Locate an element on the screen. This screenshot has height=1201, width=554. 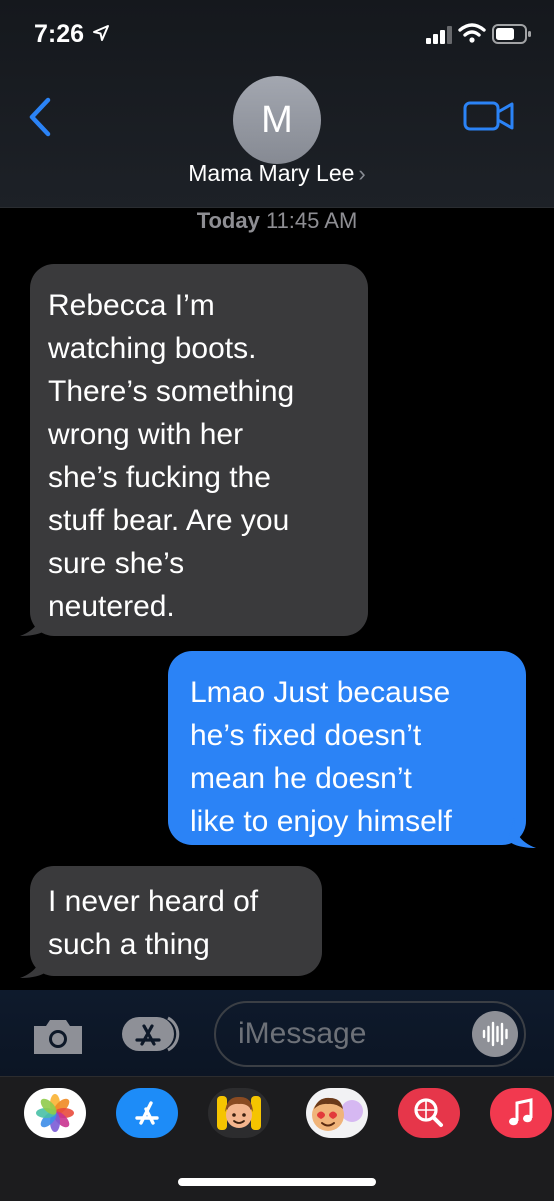
contact-avatar: M is located at coordinates (277, 120).